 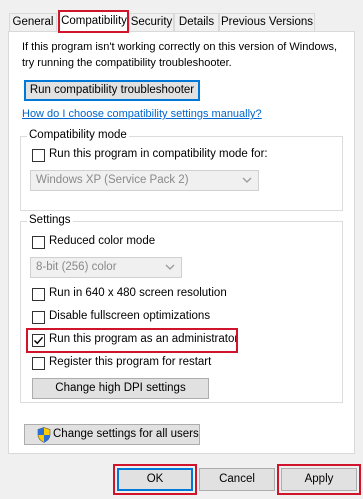 I want to click on change-all-users-button: Change settings for all users, so click(x=112, y=434).